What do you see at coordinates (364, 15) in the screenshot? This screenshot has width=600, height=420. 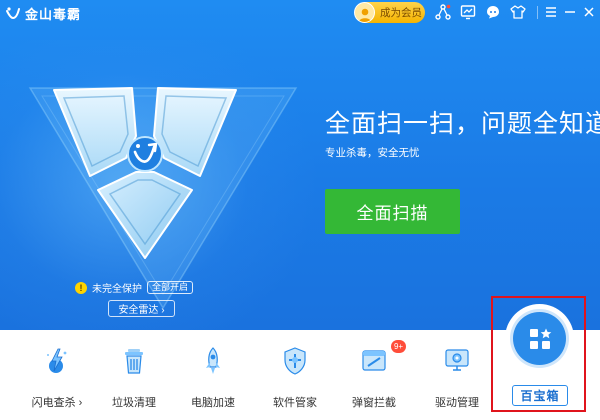 I see `user-icon` at bounding box center [364, 15].